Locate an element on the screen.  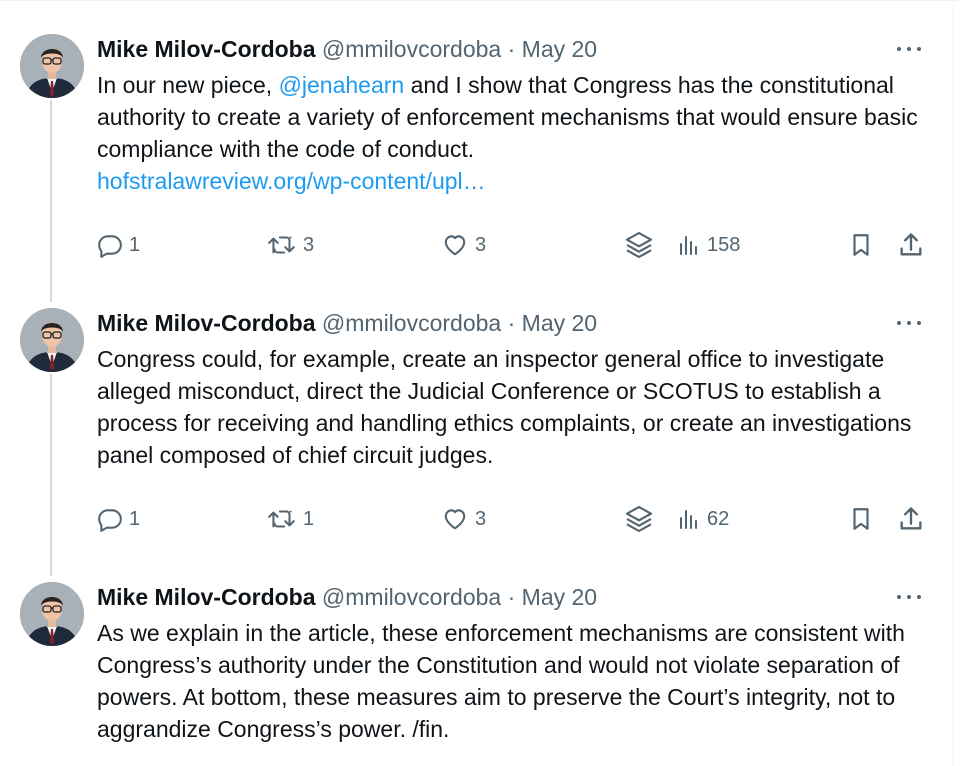
repost-button: 3 is located at coordinates (290, 245).